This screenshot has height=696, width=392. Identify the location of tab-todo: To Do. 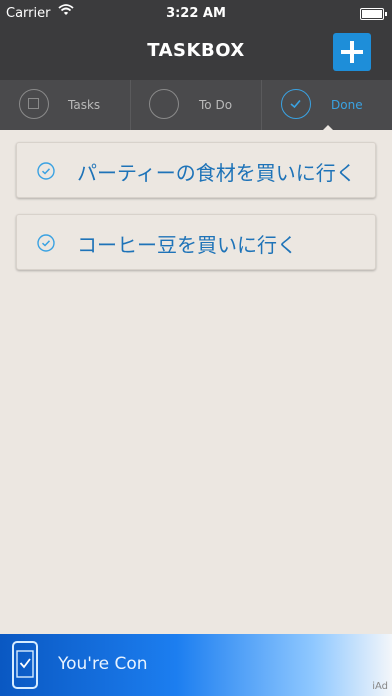
(195, 105).